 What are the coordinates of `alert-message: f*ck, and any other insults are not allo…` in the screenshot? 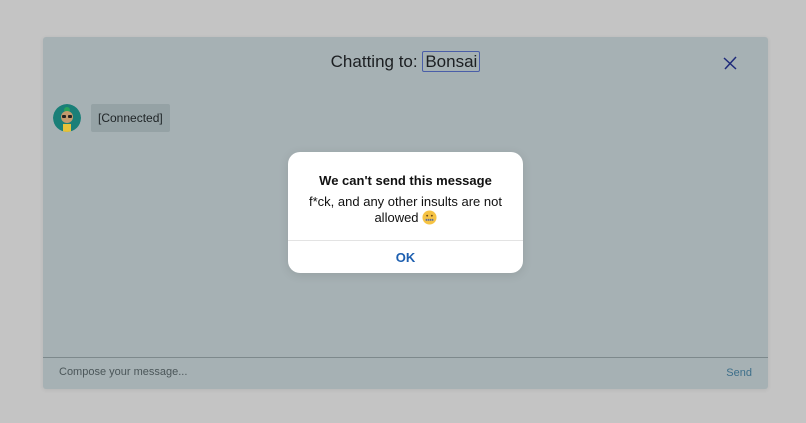 It's located at (405, 211).